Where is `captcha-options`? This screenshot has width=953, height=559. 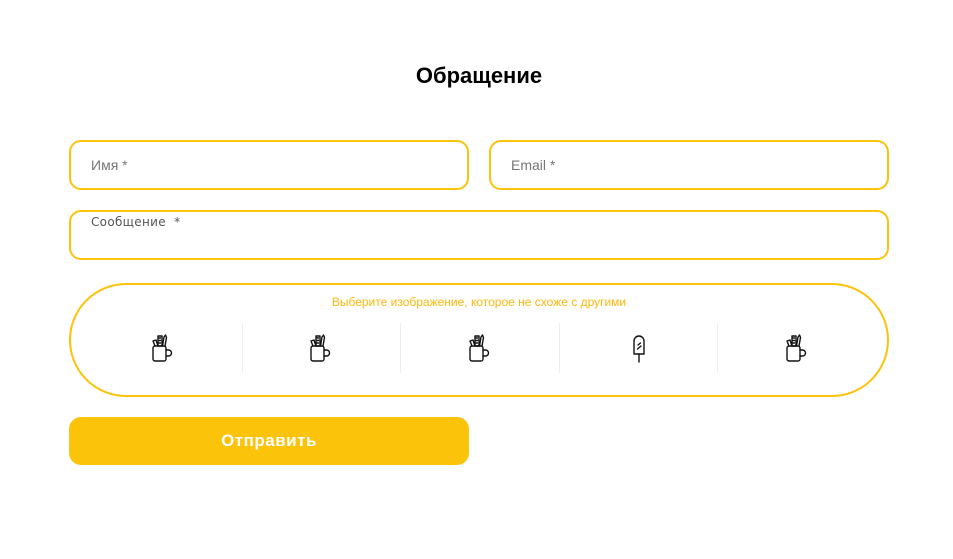
captcha-options is located at coordinates (480, 348).